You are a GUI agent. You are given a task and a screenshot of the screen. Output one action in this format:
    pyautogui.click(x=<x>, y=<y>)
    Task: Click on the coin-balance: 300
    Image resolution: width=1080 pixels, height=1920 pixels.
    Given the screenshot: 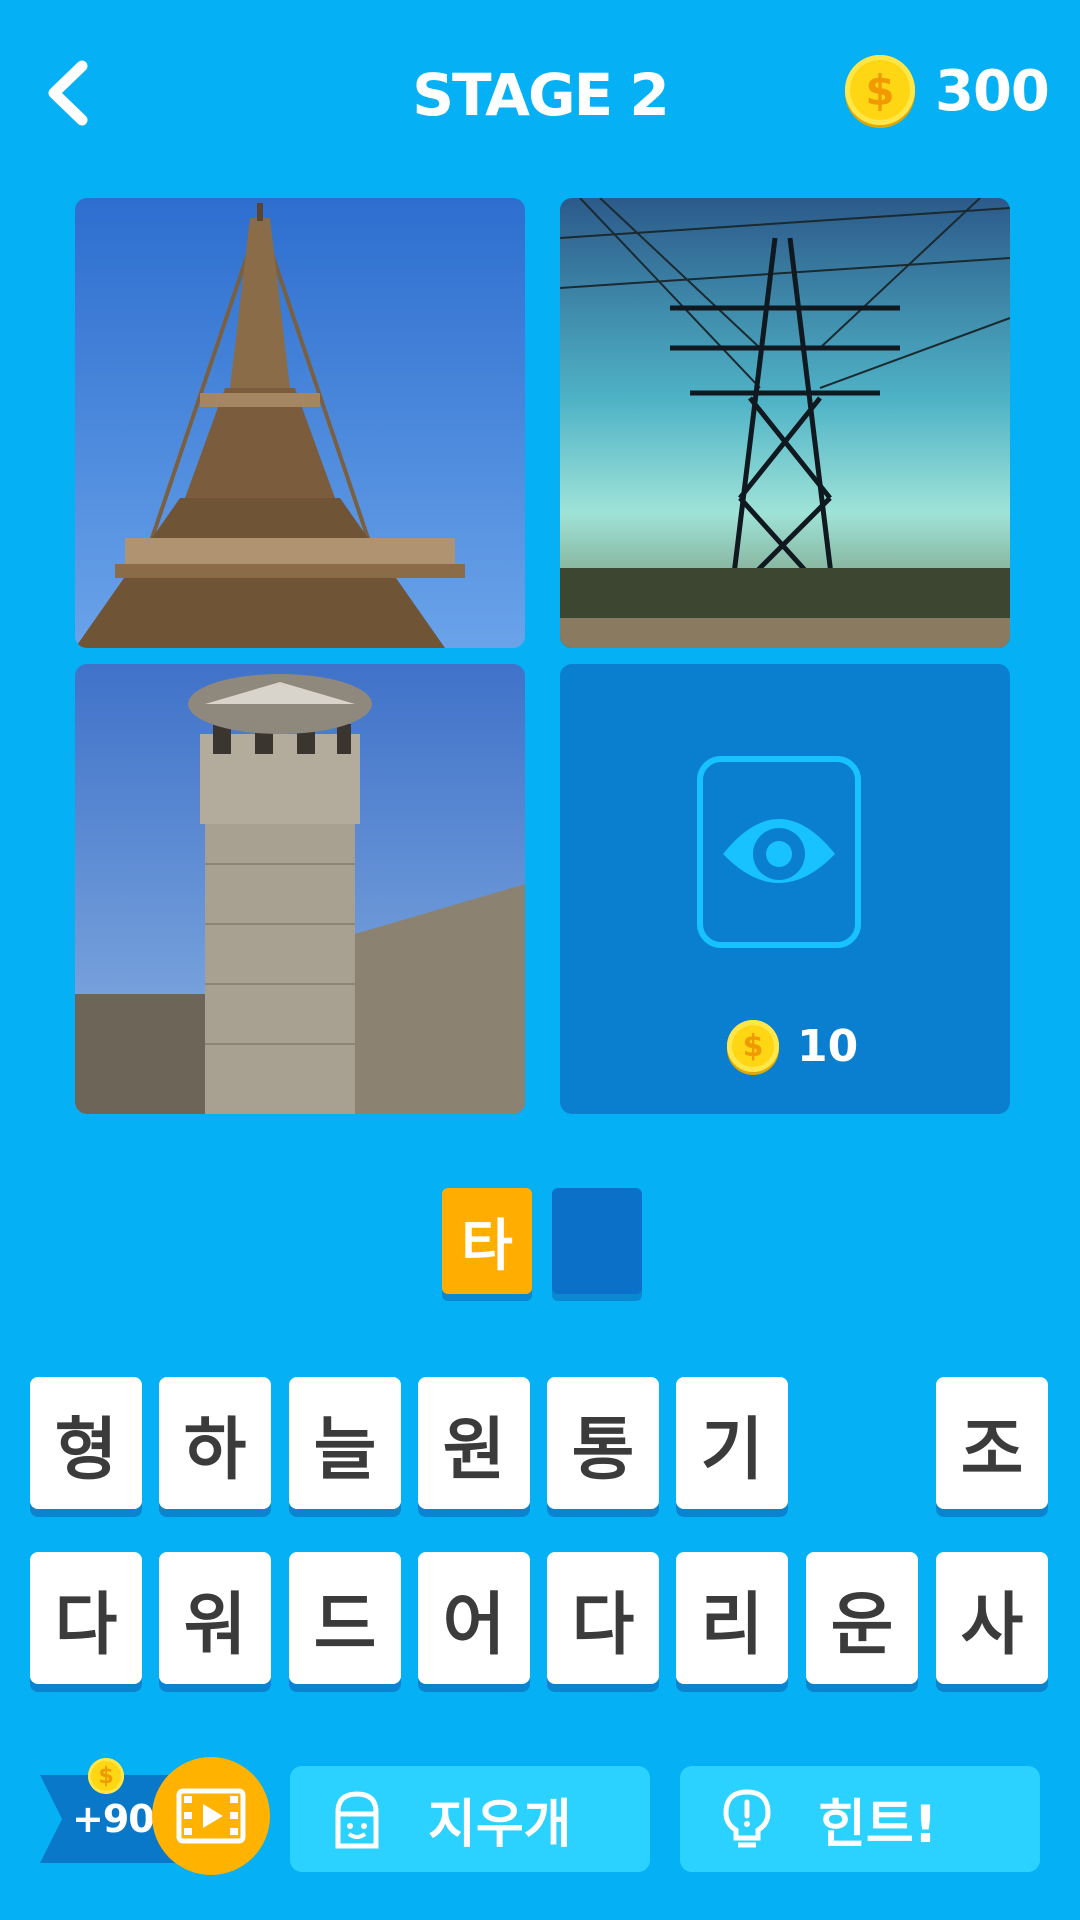 What is the action you would take?
    pyautogui.click(x=992, y=91)
    